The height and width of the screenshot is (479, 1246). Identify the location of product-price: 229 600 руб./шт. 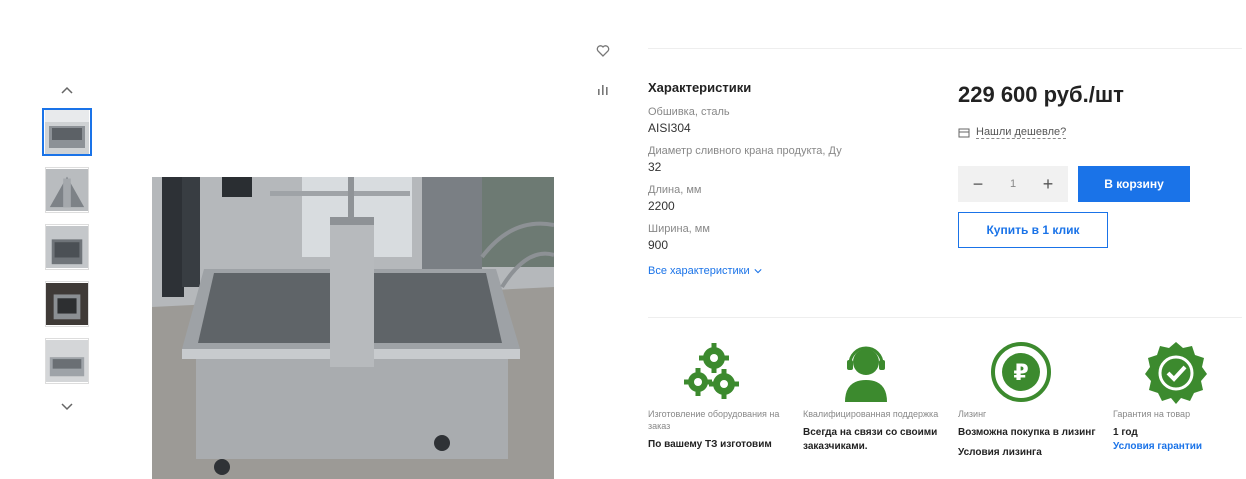
(1041, 94).